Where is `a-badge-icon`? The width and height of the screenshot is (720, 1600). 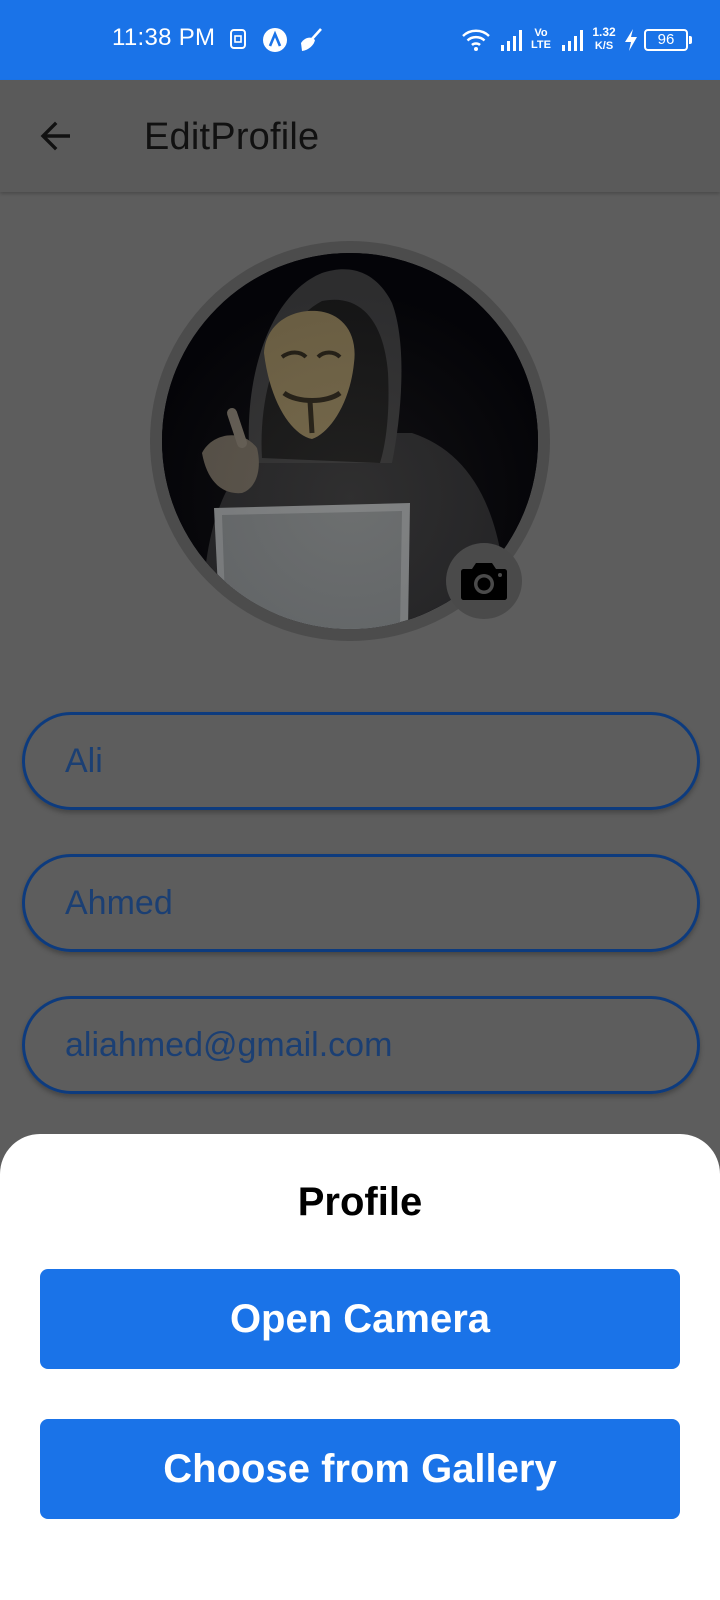 a-badge-icon is located at coordinates (275, 40).